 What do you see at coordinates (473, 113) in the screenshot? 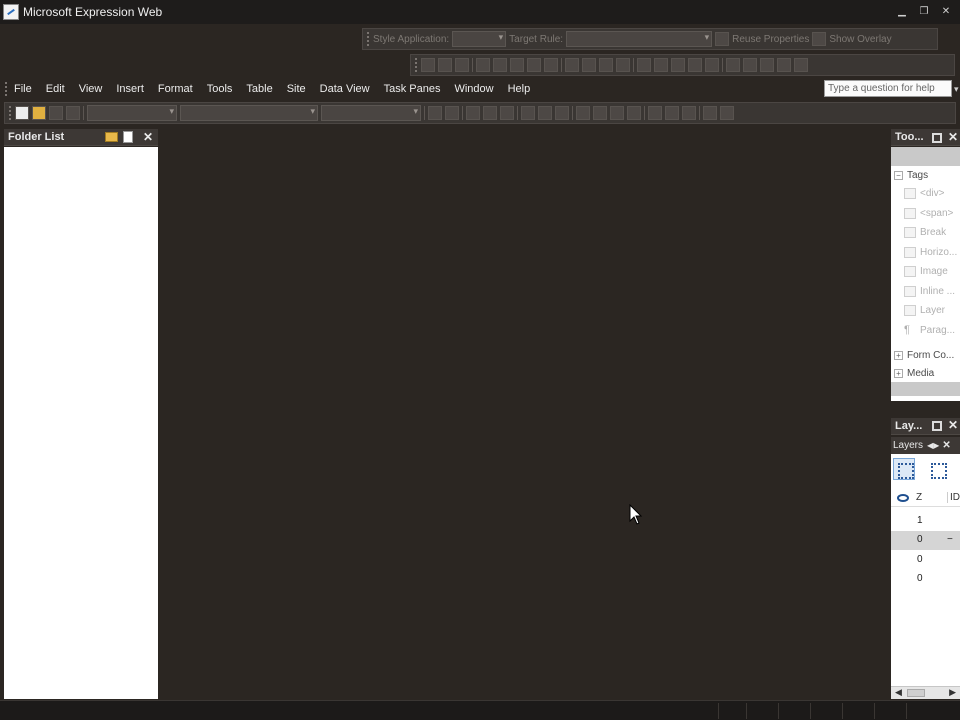
I see `bold-icon` at bounding box center [473, 113].